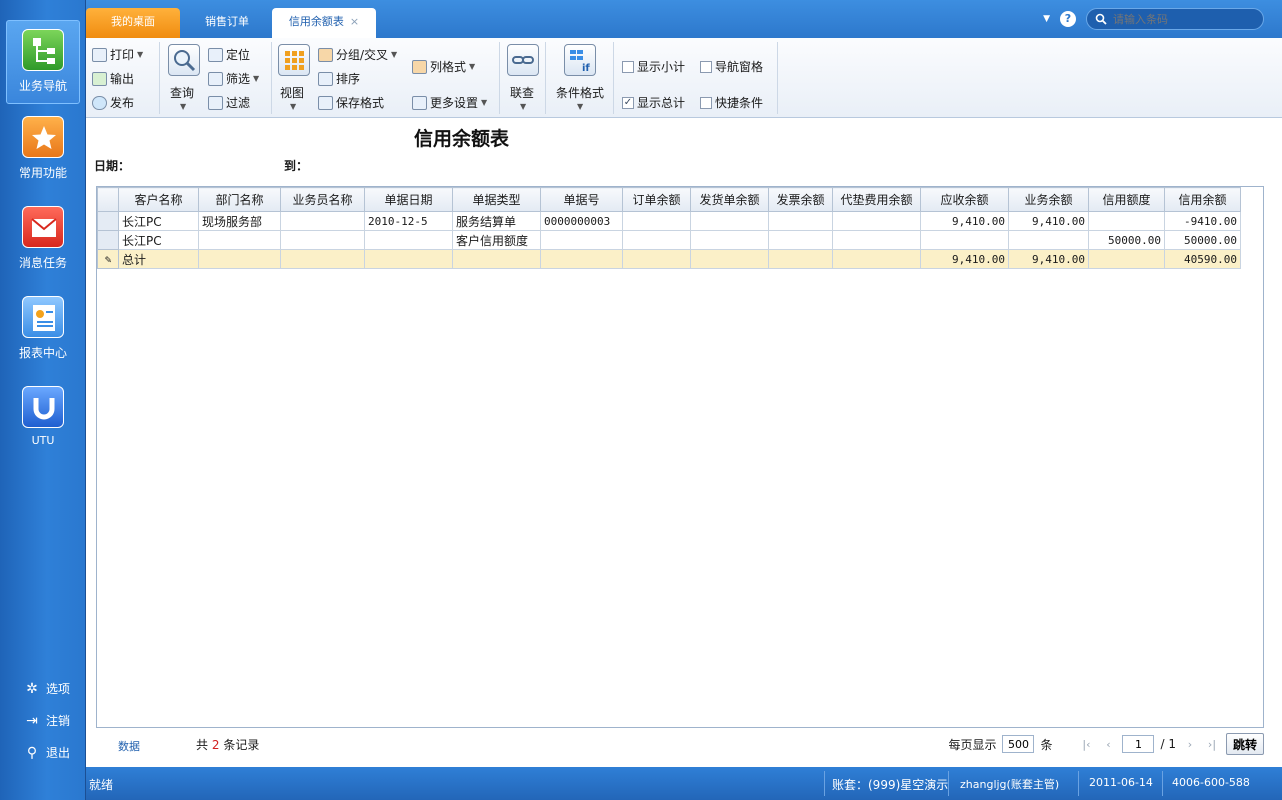 Image resolution: width=1282 pixels, height=800 pixels. Describe the element at coordinates (108, 199) in the screenshot. I see `grid-corner` at that location.